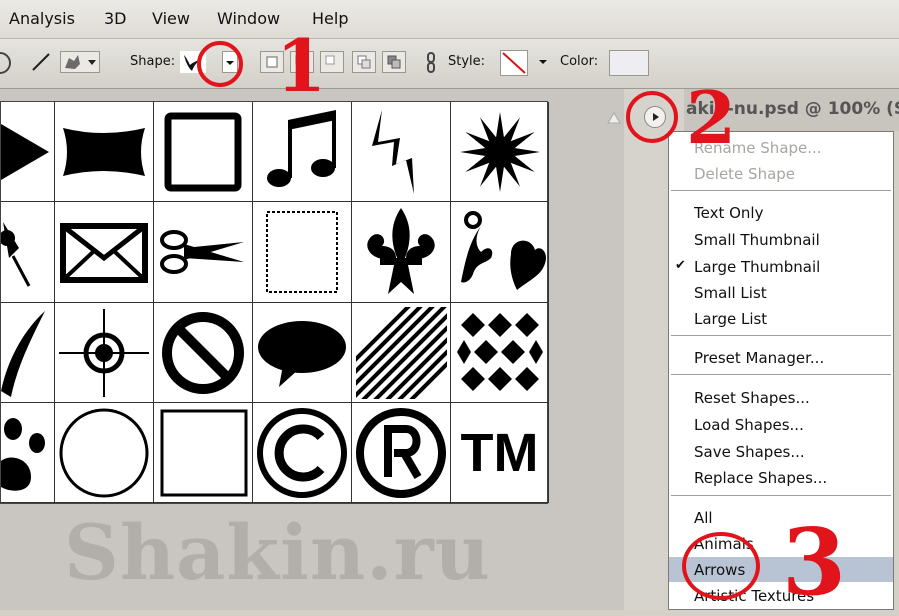  I want to click on style-label: Style:, so click(467, 61).